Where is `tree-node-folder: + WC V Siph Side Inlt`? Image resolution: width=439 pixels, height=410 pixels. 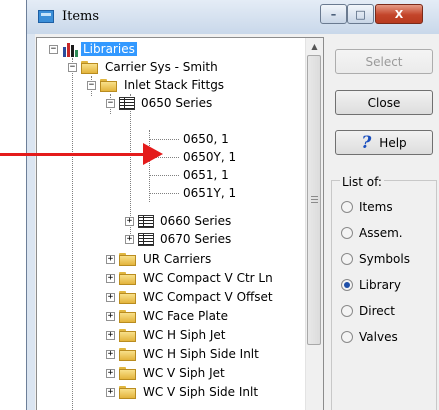
tree-node-folder: + WC V Siph Side Inlt is located at coordinates (183, 392).